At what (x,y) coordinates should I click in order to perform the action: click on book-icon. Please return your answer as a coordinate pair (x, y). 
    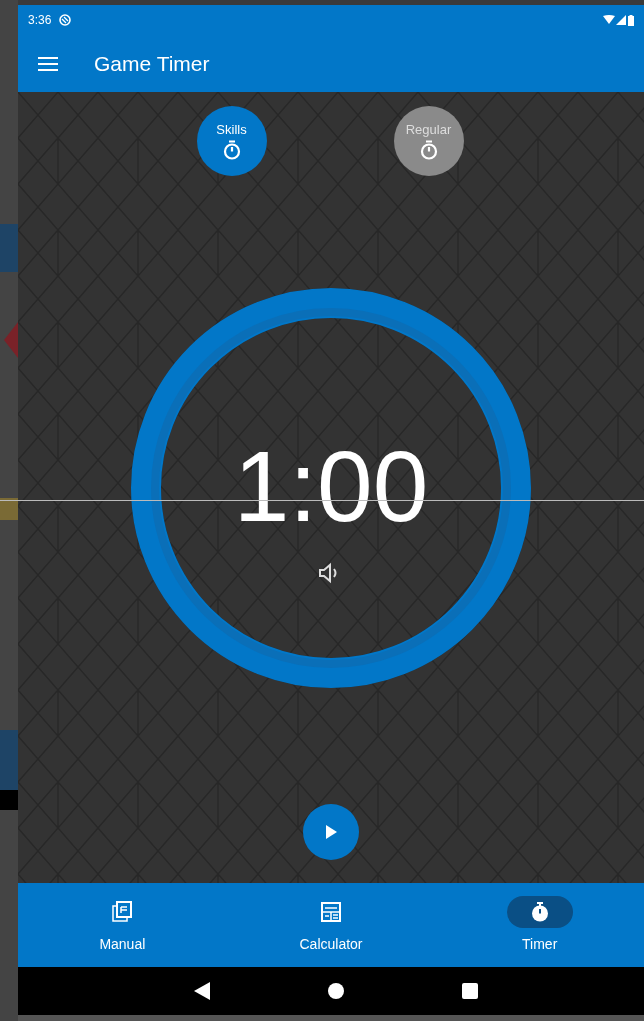
    Looking at the image, I should click on (122, 911).